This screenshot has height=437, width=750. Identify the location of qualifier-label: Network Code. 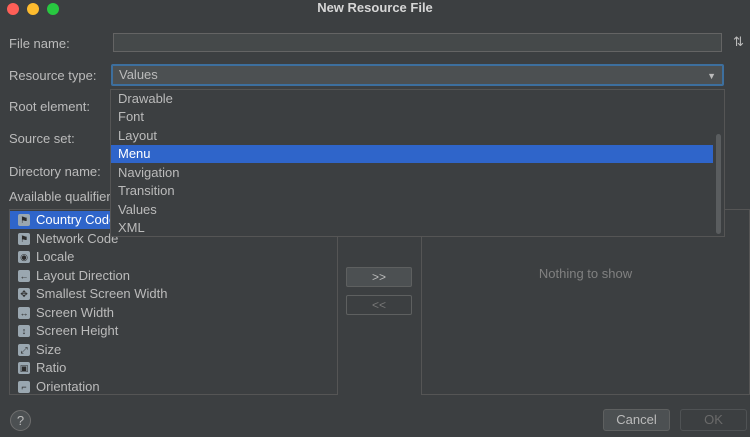
(77, 238).